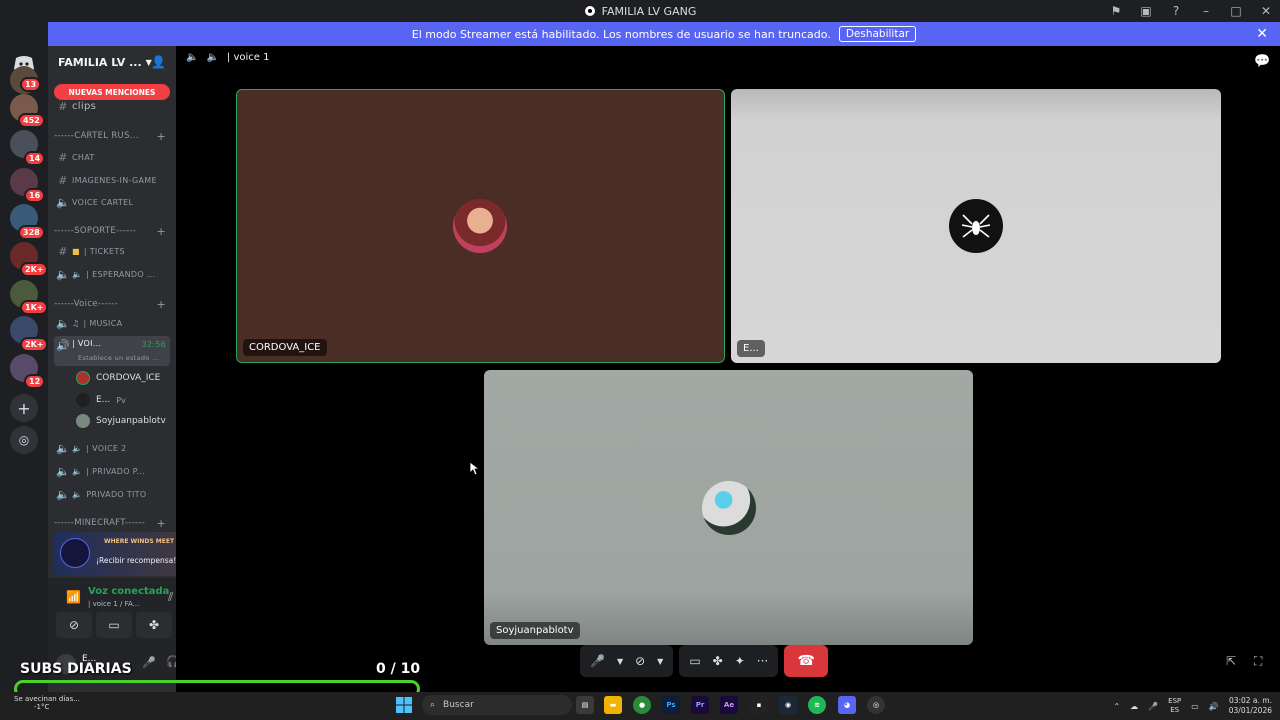 Image resolution: width=1280 pixels, height=720 pixels. Describe the element at coordinates (112, 136) in the screenshot. I see `category-cartel: ------CARTEL RUS... +` at that location.